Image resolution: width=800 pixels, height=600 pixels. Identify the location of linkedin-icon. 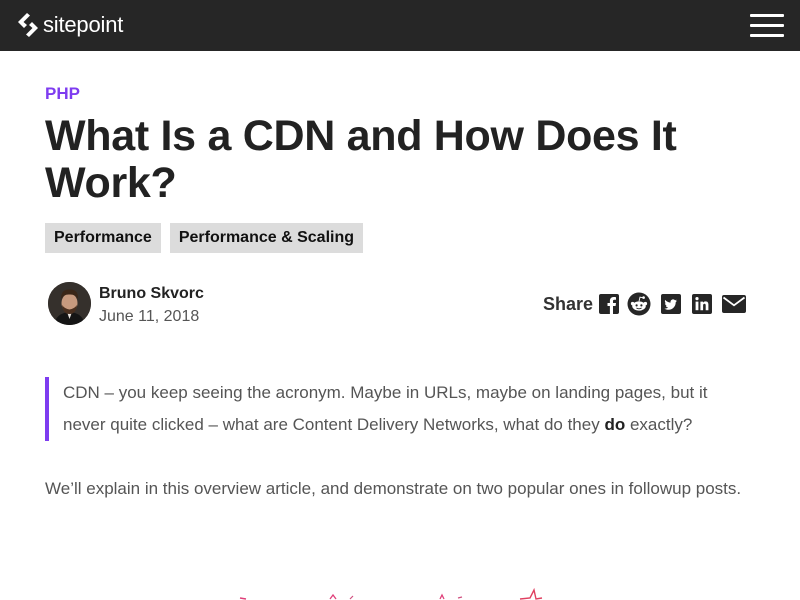
(702, 304).